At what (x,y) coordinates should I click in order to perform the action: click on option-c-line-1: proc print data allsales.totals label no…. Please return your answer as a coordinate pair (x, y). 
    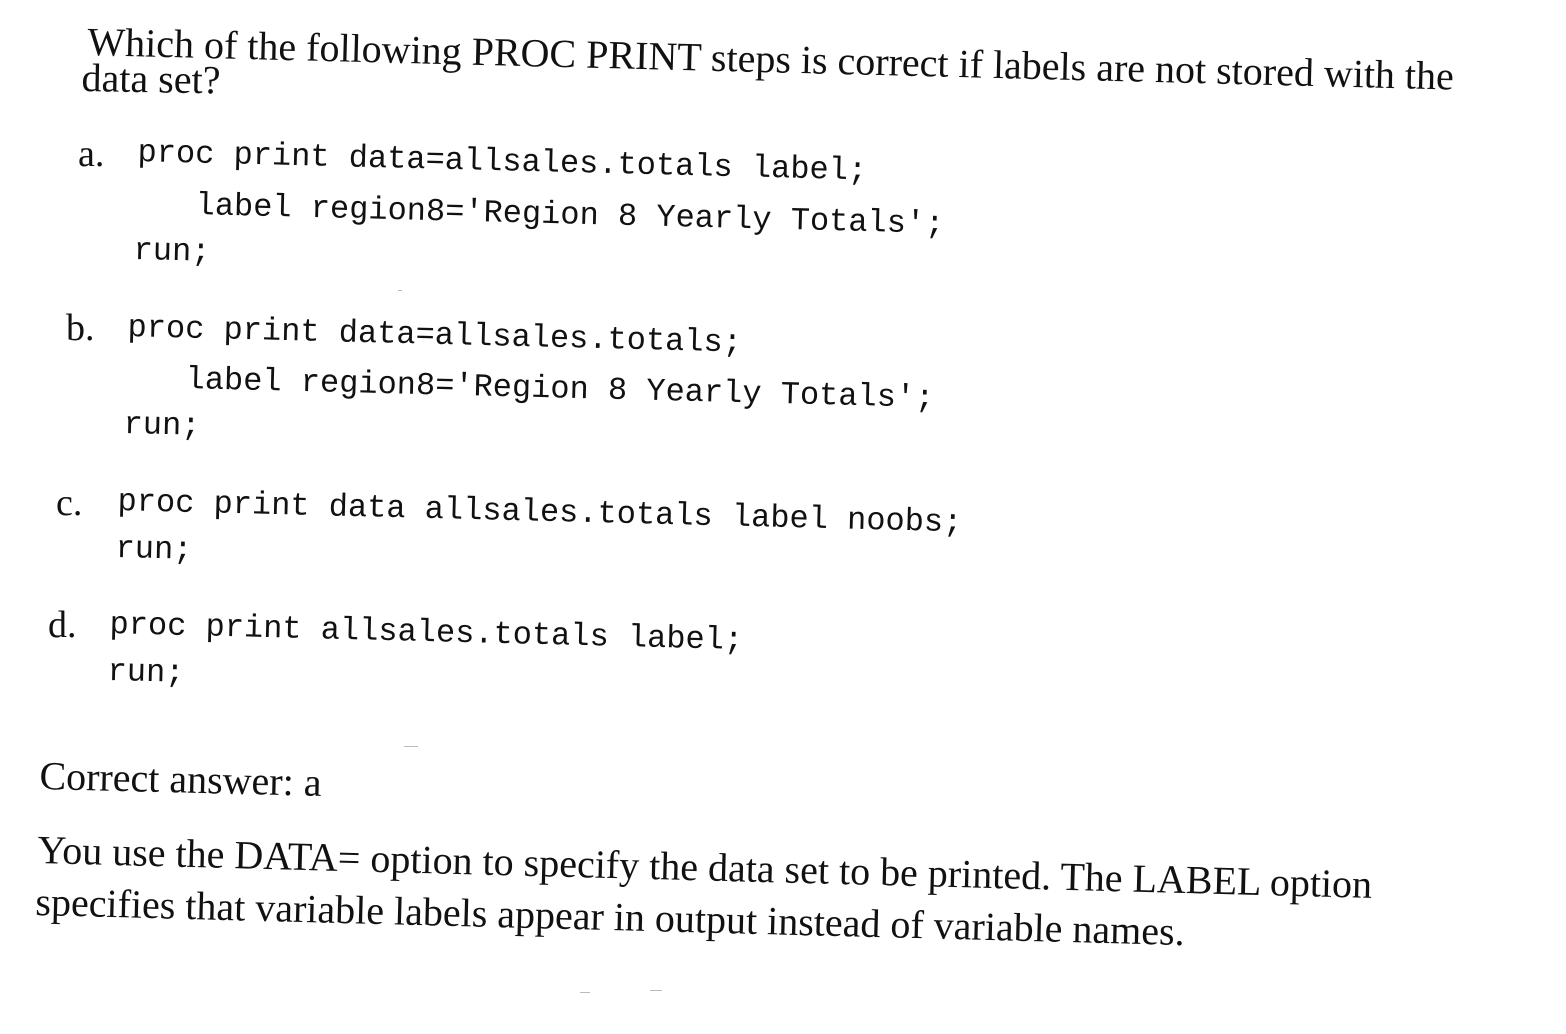
    Looking at the image, I should click on (540, 512).